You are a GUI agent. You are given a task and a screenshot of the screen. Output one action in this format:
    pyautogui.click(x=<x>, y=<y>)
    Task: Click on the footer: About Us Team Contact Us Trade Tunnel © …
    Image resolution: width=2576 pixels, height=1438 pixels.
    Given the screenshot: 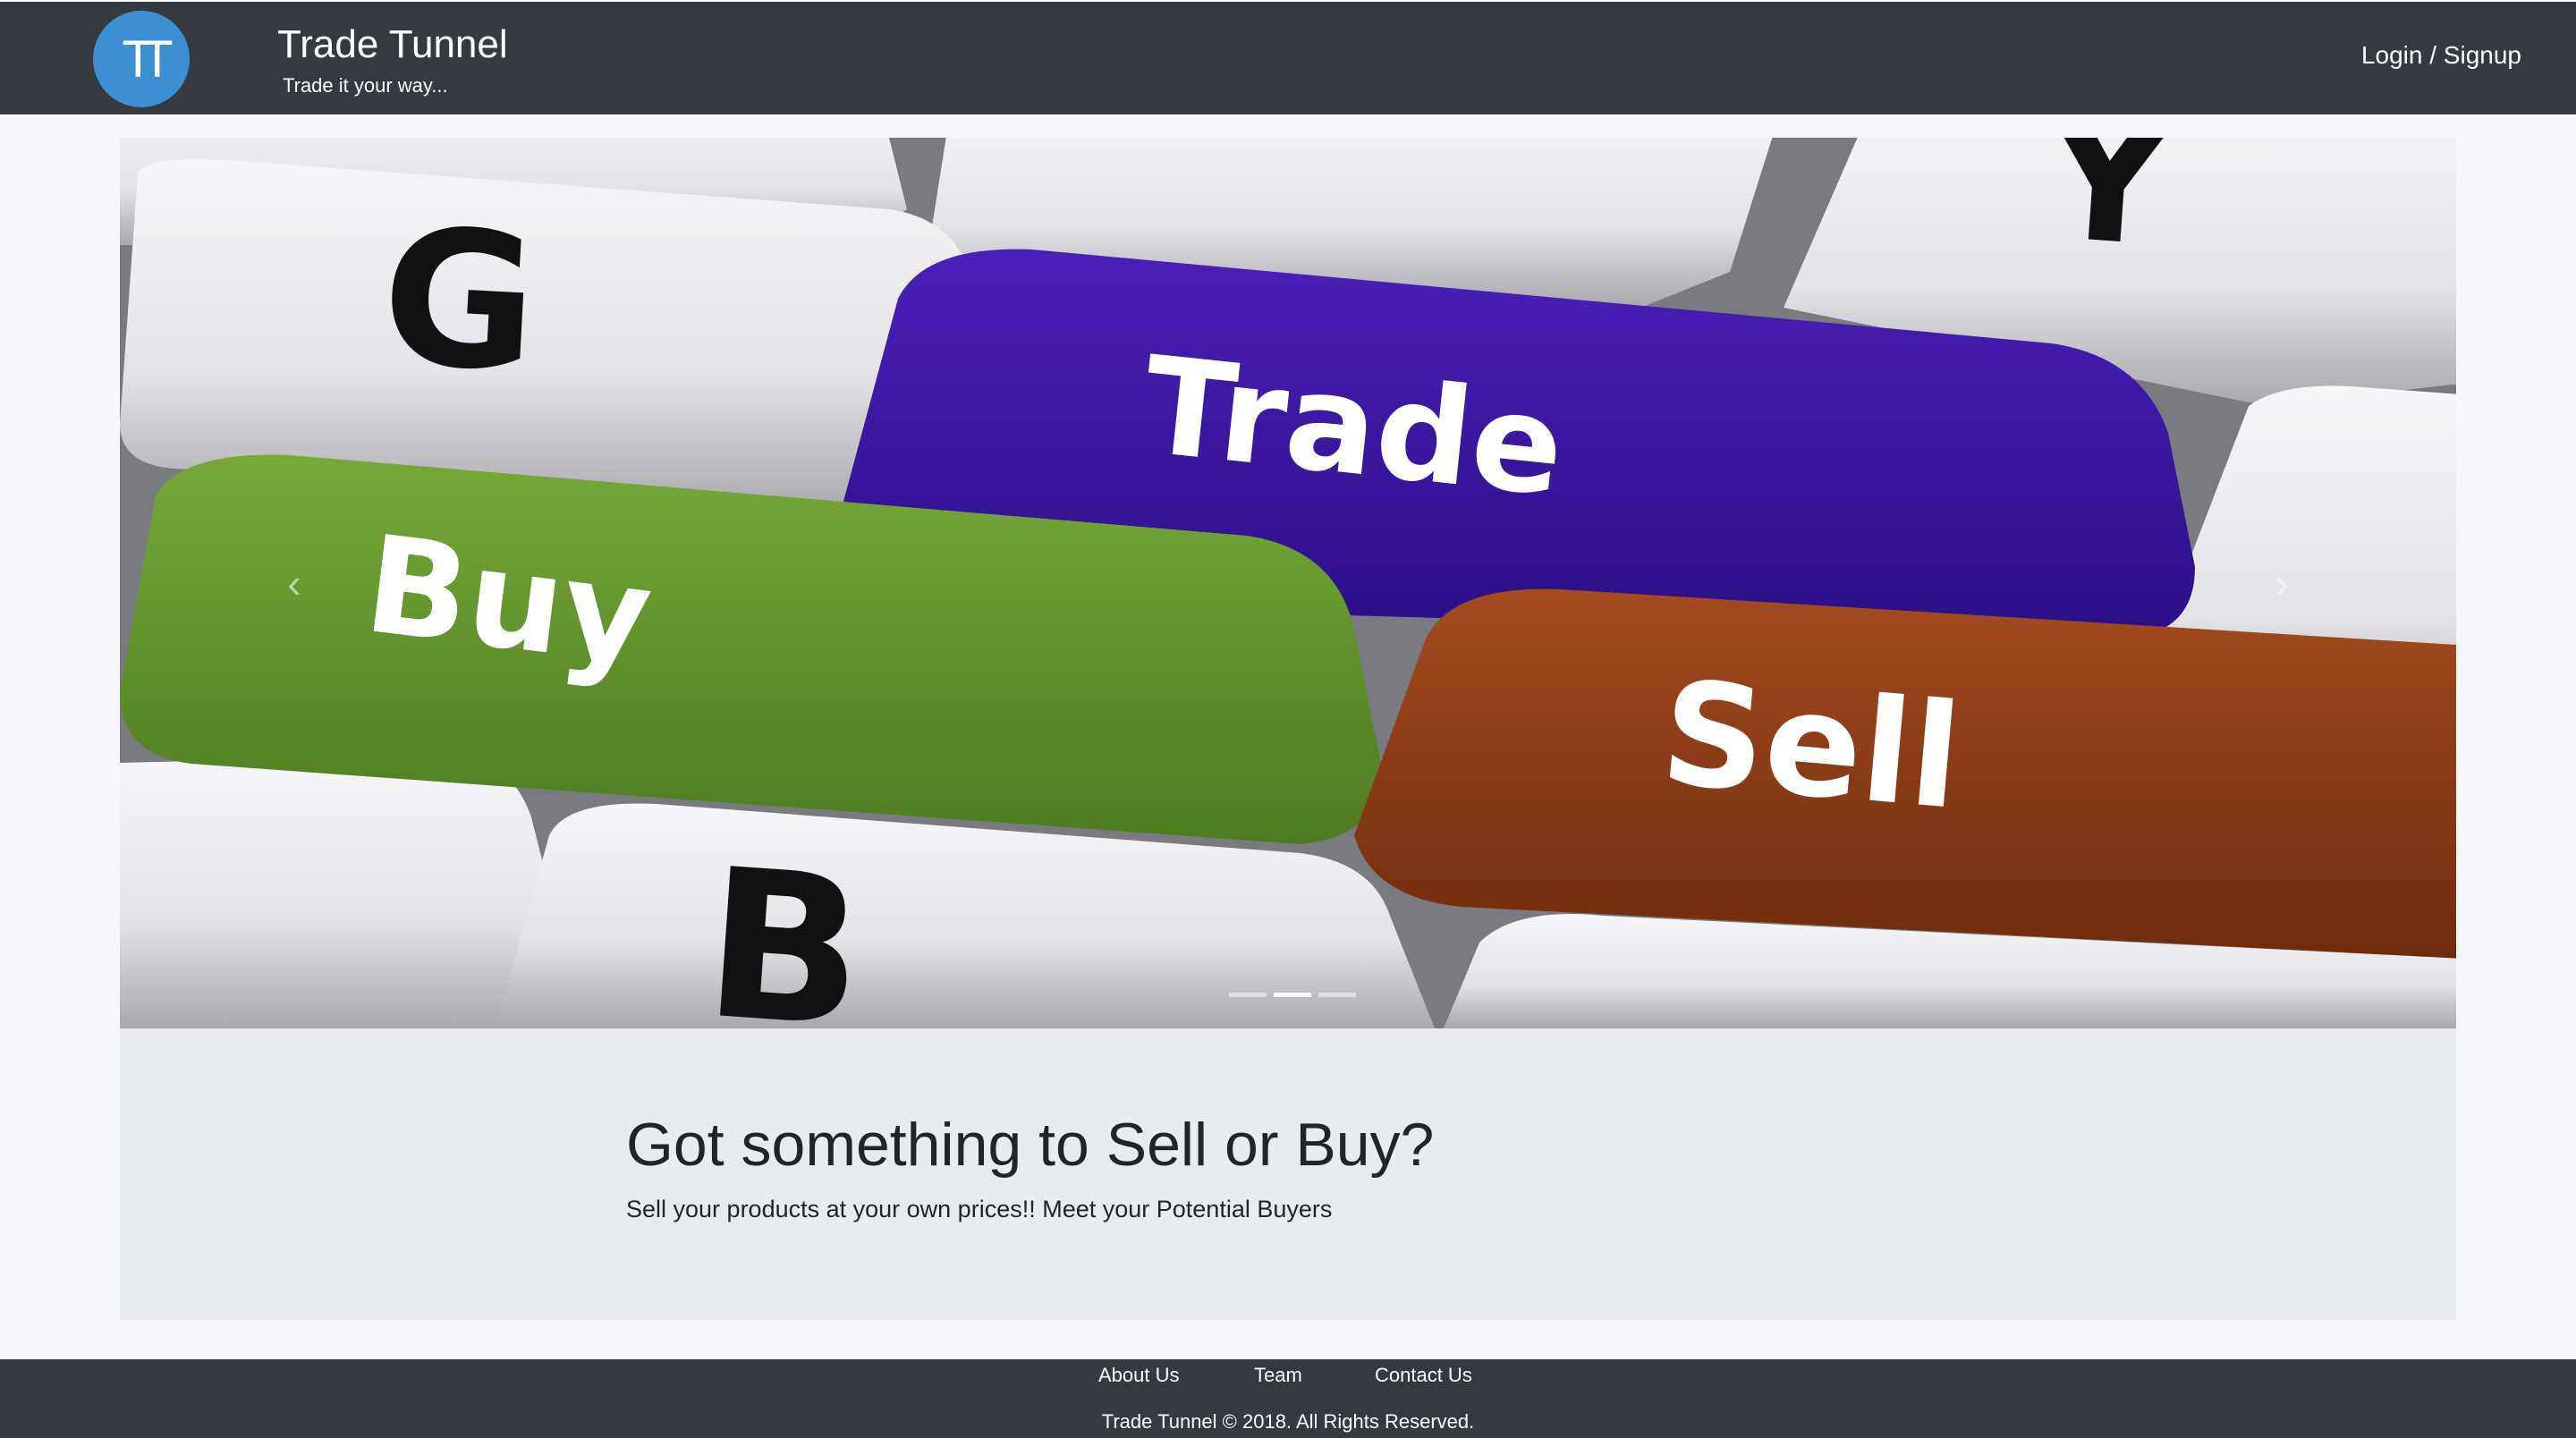 What is the action you would take?
    pyautogui.click(x=1288, y=1398)
    